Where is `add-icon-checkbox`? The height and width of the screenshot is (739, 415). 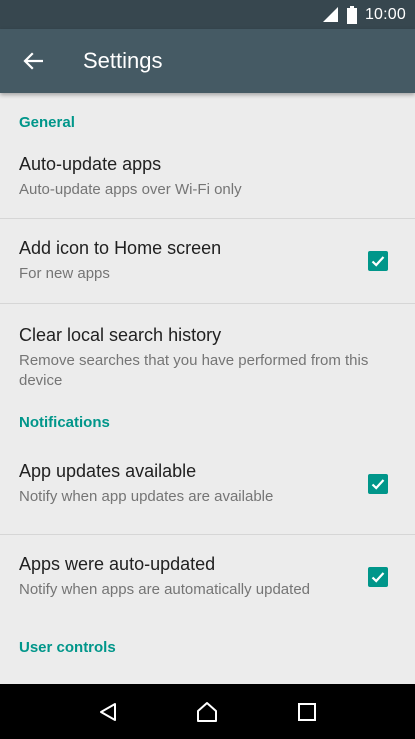 add-icon-checkbox is located at coordinates (378, 261).